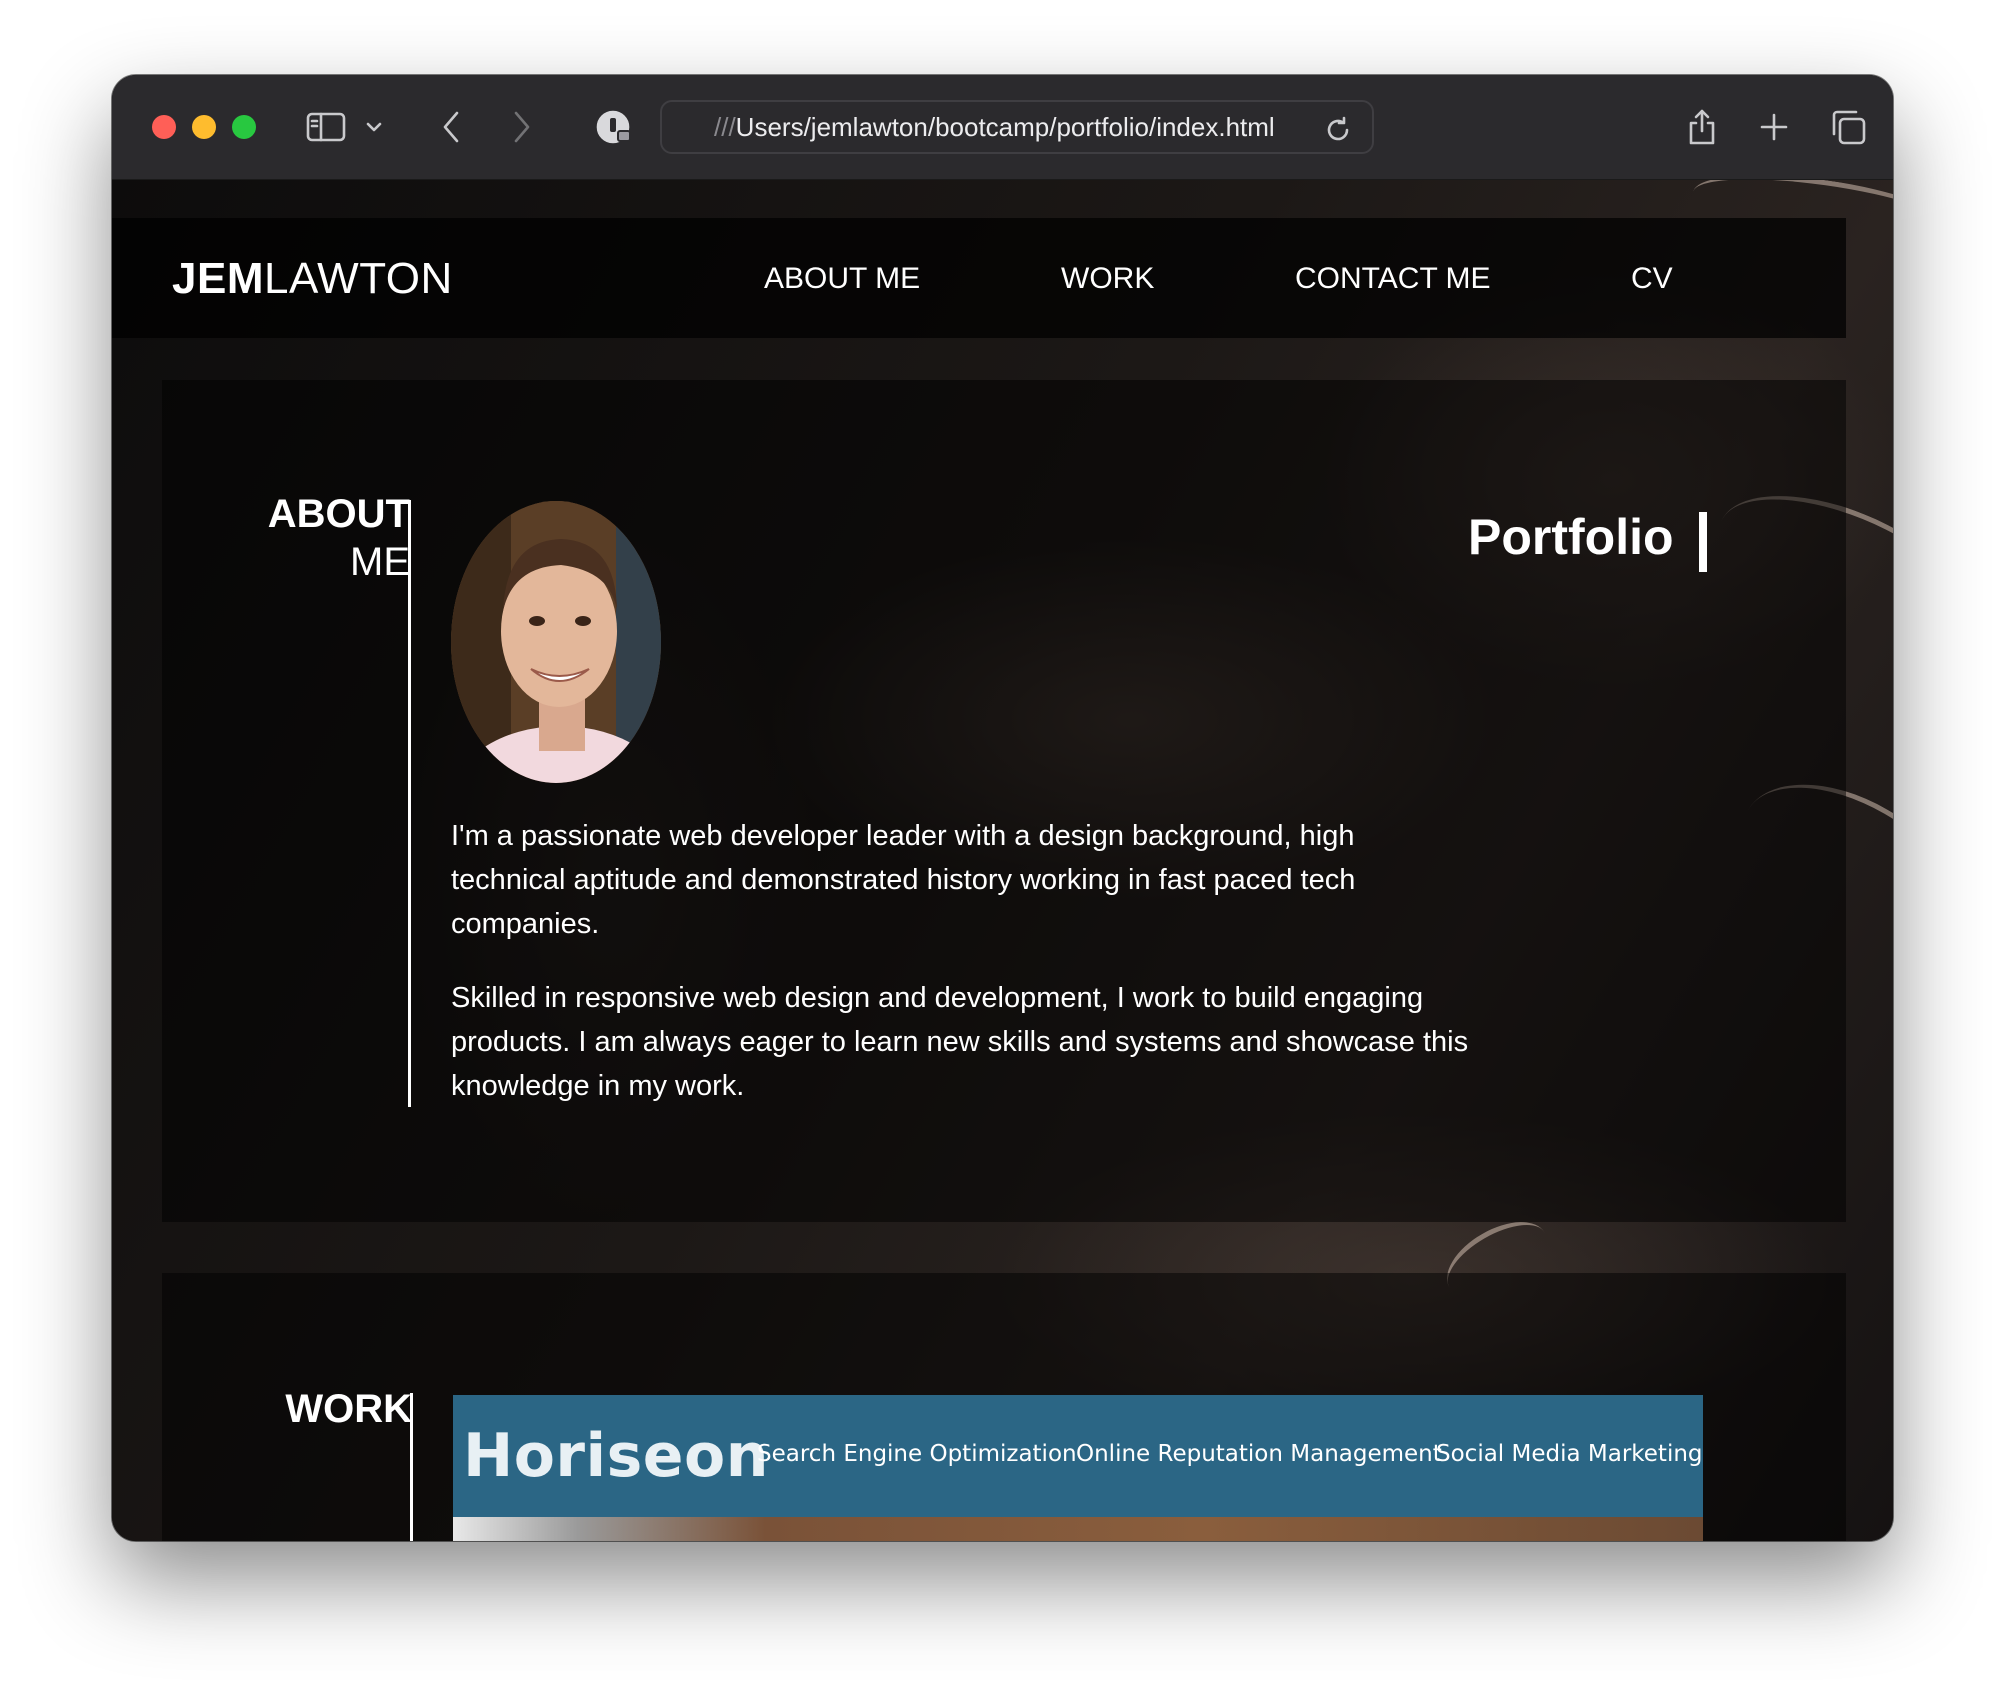  Describe the element at coordinates (338, 514) in the screenshot. I see `about-heading-line1: ABOUT` at that location.